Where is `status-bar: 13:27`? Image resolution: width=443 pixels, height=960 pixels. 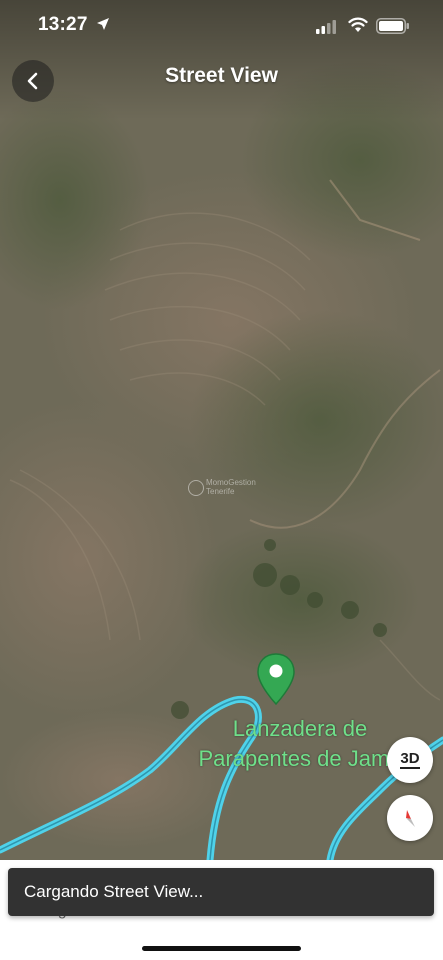 status-bar: 13:27 is located at coordinates (221, 26).